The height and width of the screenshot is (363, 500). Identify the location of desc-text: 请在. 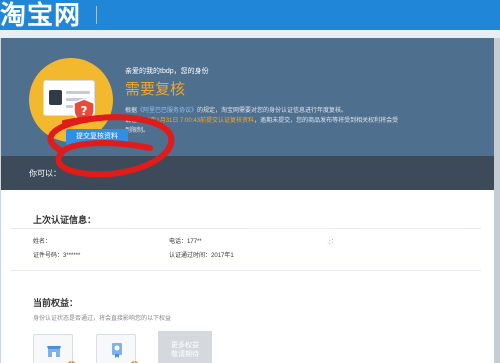
(131, 121).